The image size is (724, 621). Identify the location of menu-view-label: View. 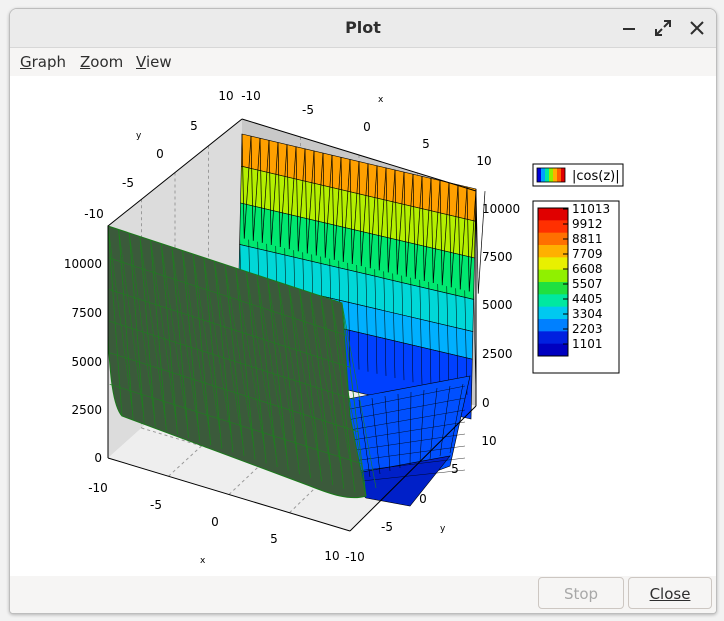
(154, 62).